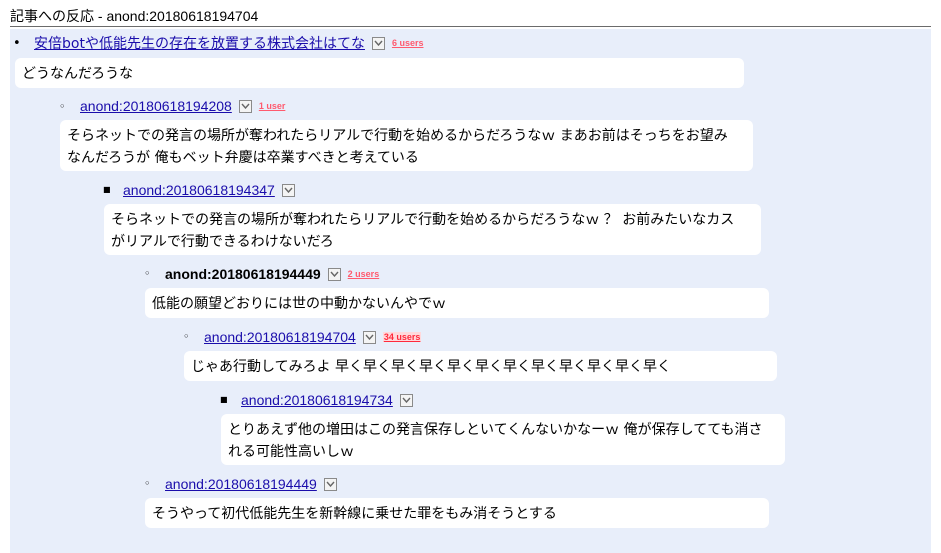 The width and height of the screenshot is (941, 553). What do you see at coordinates (470, 17) in the screenshot?
I see `page-header: 記事への反応 - anond:20180618194704` at bounding box center [470, 17].